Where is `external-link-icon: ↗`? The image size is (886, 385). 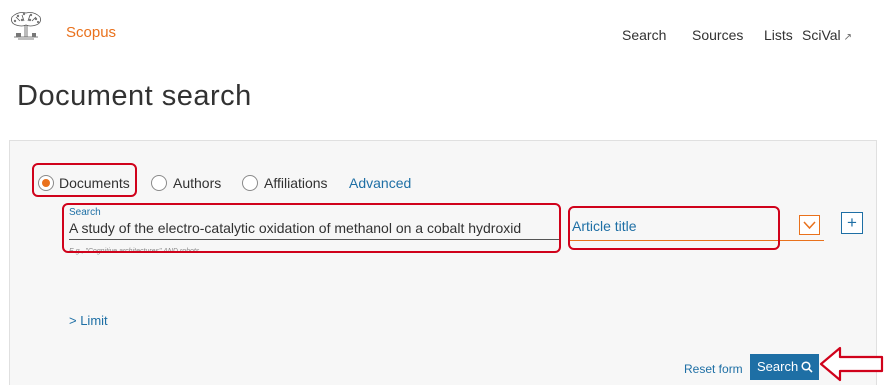 external-link-icon: ↗ is located at coordinates (848, 37).